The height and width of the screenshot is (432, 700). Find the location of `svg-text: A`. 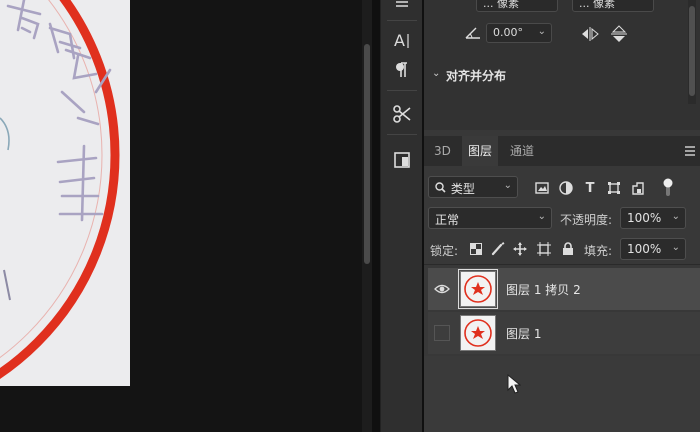

svg-text: A is located at coordinates (399, 40).